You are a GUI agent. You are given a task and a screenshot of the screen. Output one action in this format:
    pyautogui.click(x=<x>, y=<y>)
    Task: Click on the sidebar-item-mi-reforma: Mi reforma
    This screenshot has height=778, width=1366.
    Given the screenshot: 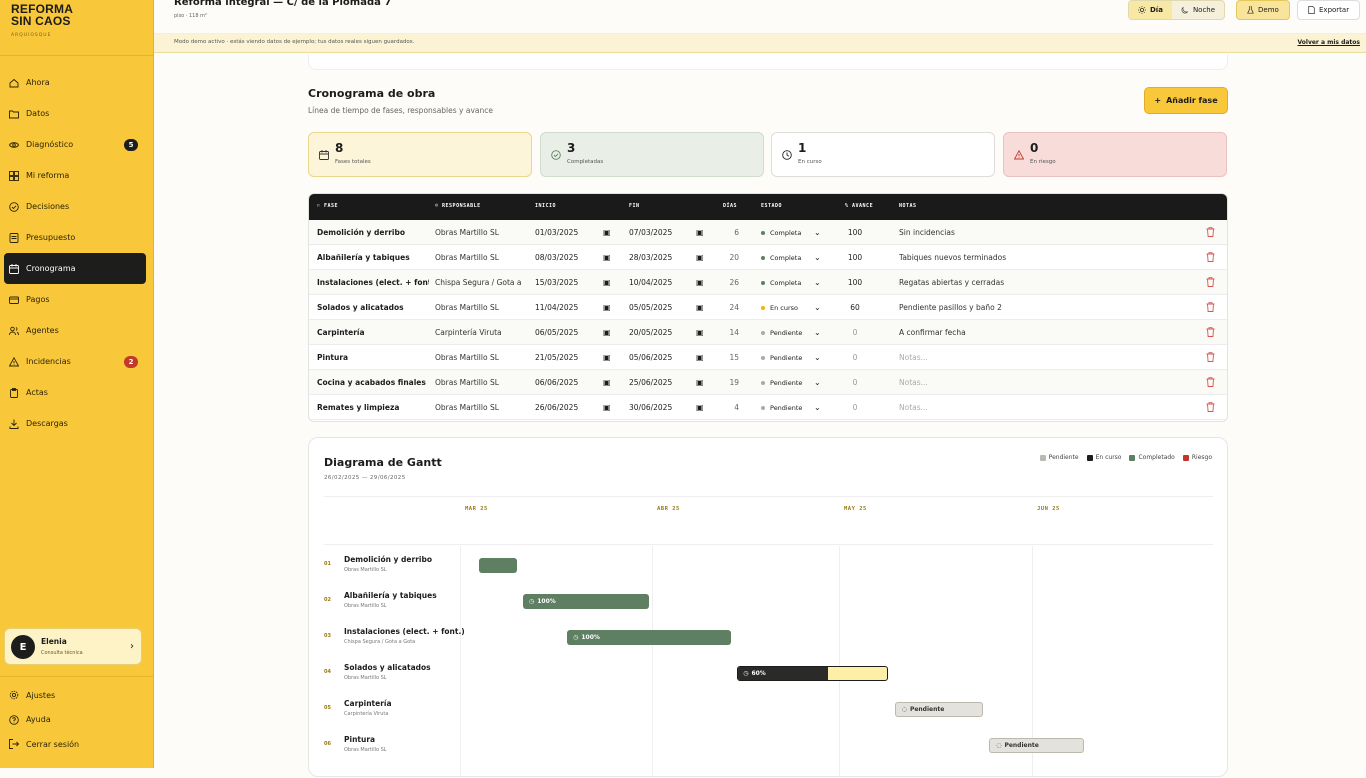 What is the action you would take?
    pyautogui.click(x=75, y=175)
    